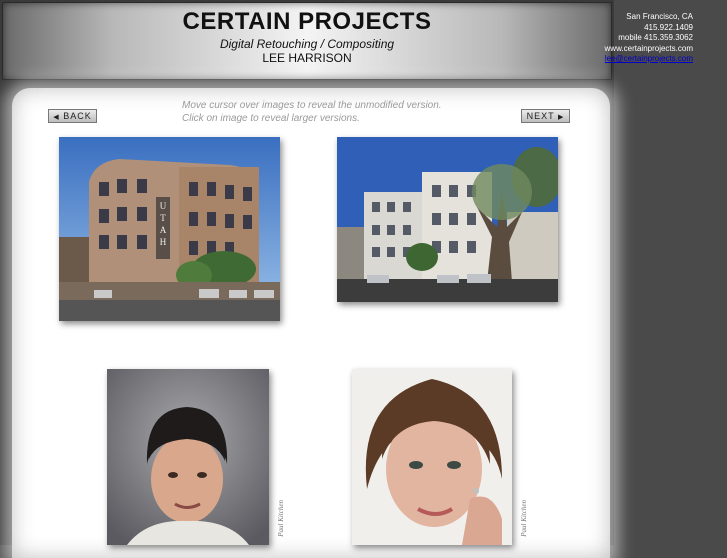  What do you see at coordinates (163, 218) in the screenshot?
I see `svg-text: T` at bounding box center [163, 218].